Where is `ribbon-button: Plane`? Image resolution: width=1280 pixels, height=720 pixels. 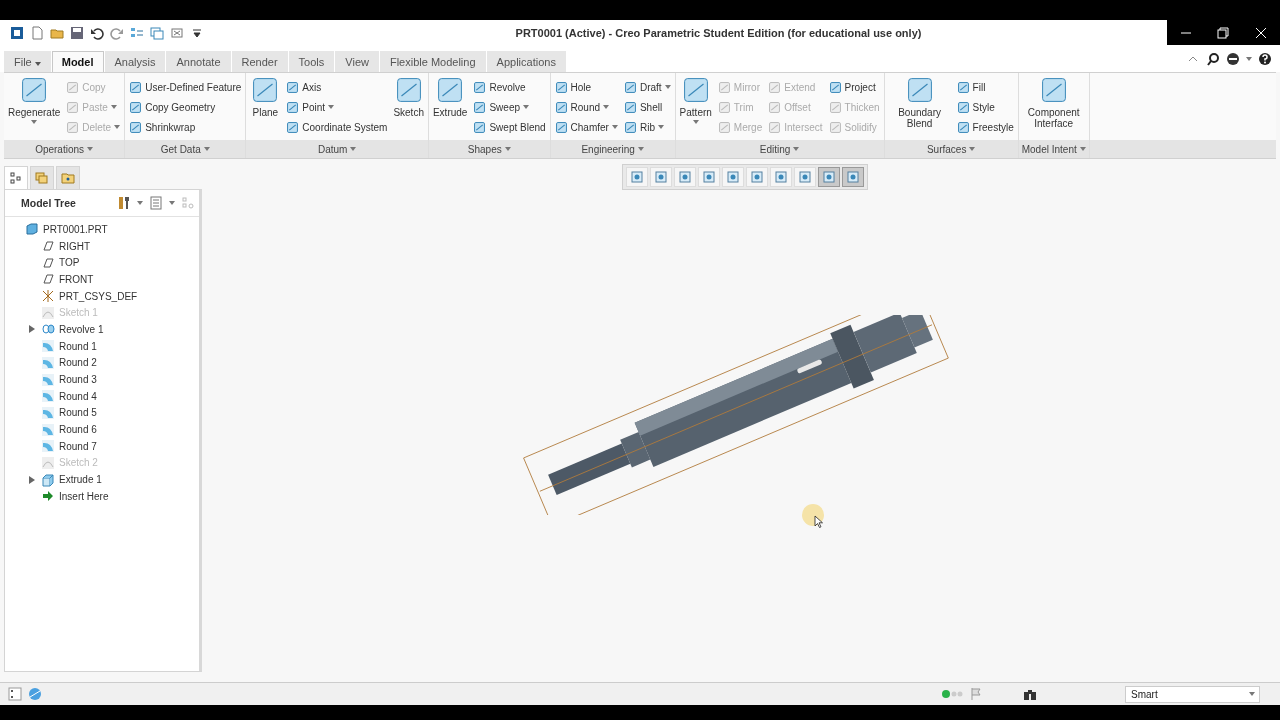
ribbon-button: Plane is located at coordinates (265, 96).